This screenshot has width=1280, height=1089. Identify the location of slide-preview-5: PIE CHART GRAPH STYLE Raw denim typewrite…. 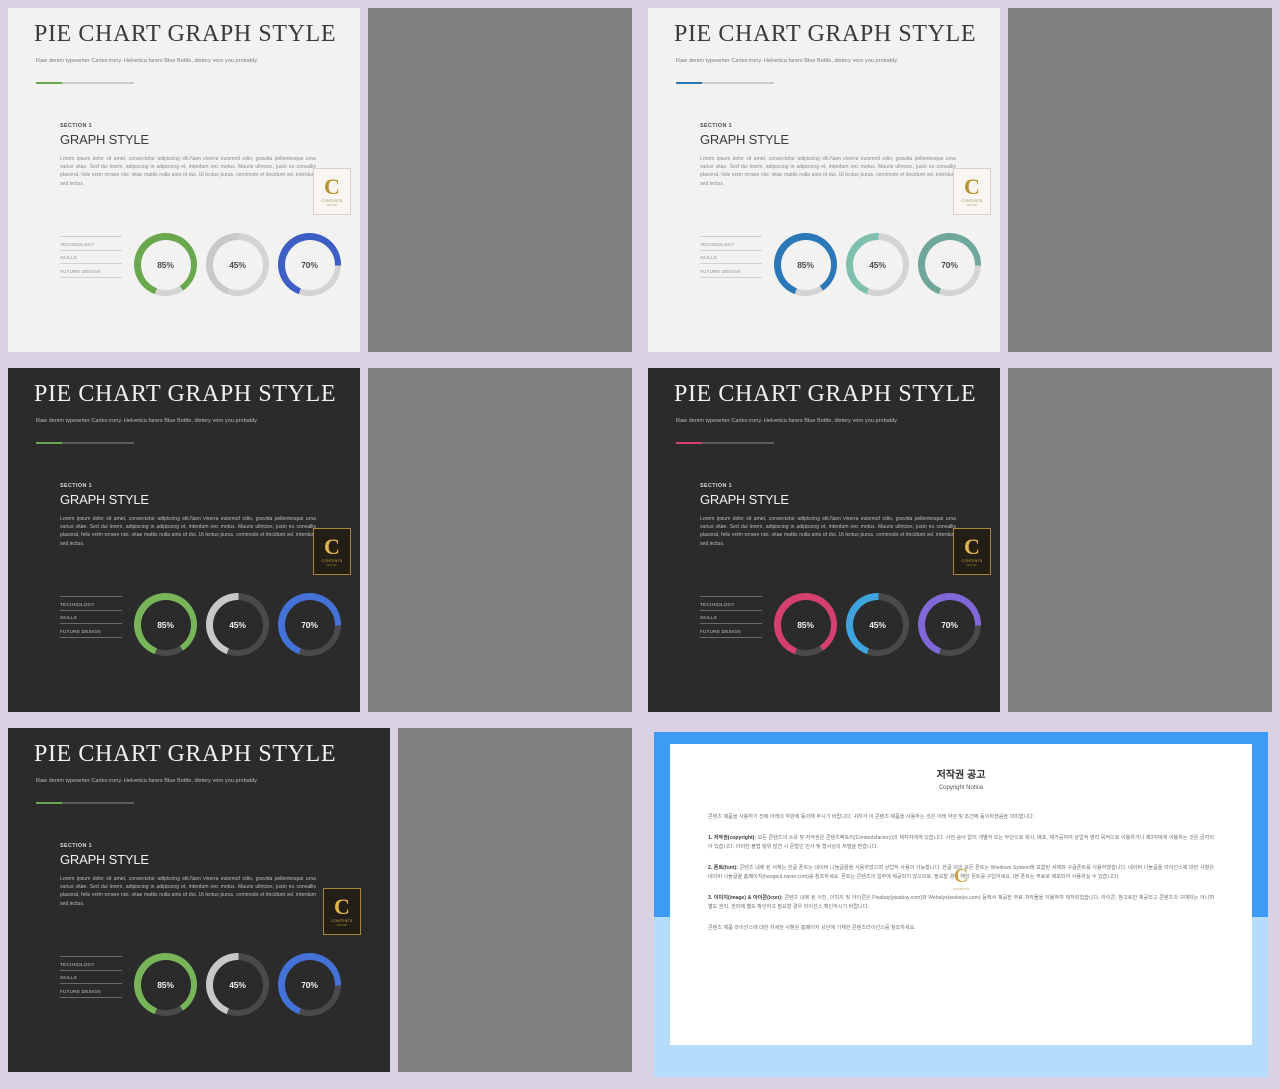
(199, 900).